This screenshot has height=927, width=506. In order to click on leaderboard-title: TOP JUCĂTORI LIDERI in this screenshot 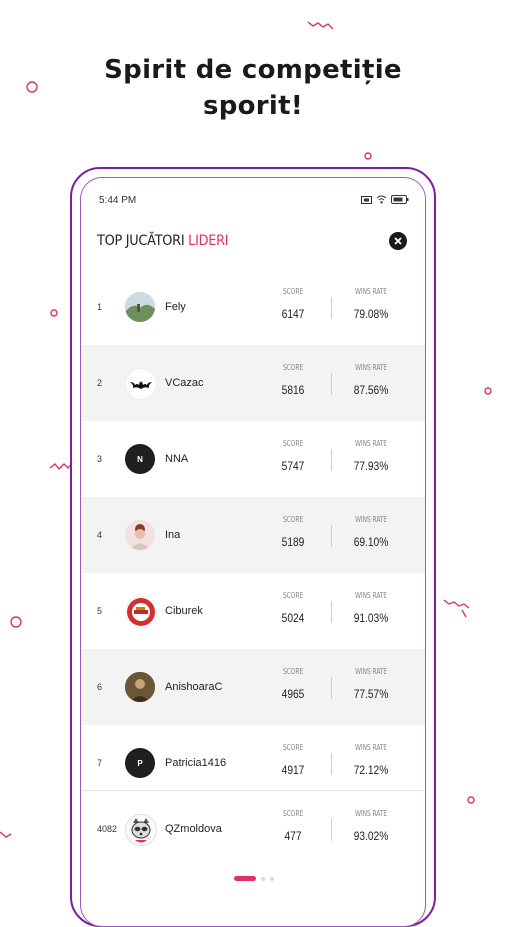, I will do `click(240, 245)`.